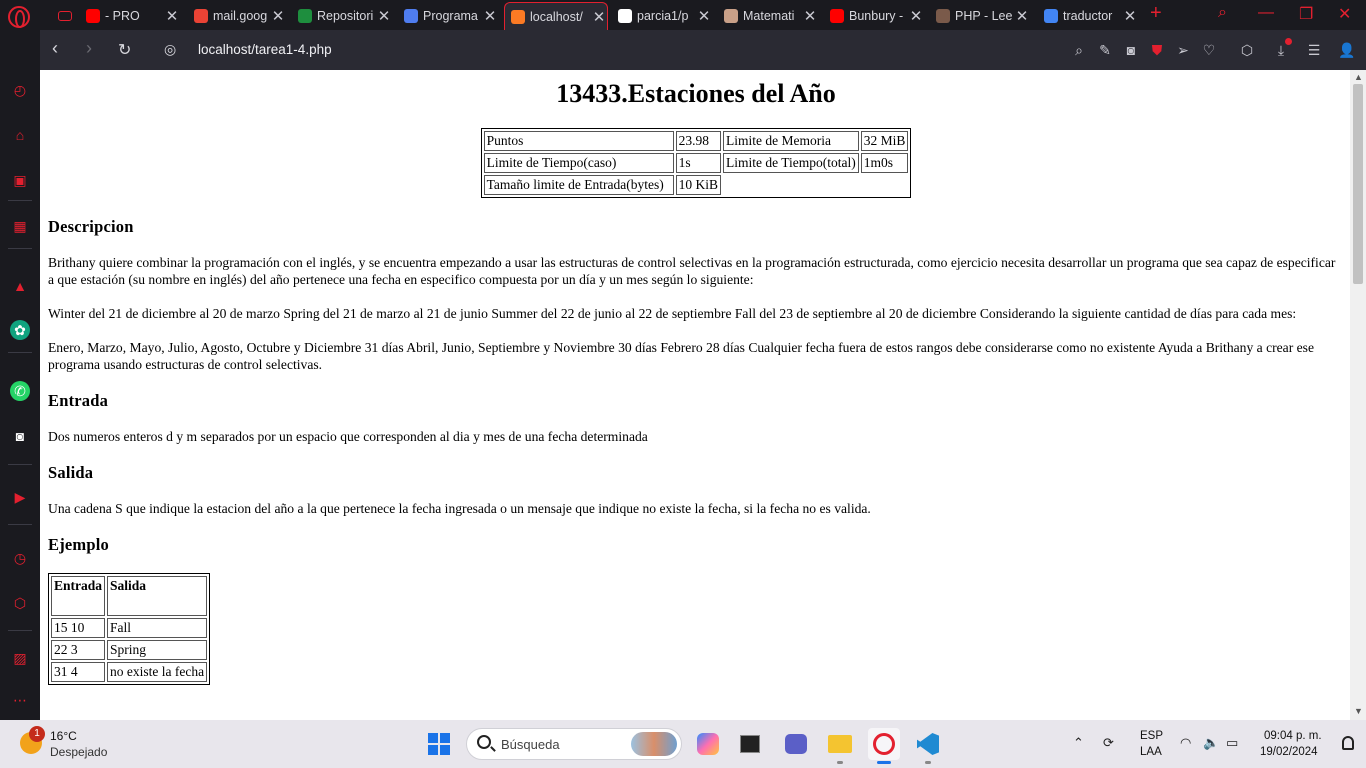 This screenshot has height=768, width=1366. What do you see at coordinates (20, 497) in the screenshot?
I see `player-icon: ▶` at bounding box center [20, 497].